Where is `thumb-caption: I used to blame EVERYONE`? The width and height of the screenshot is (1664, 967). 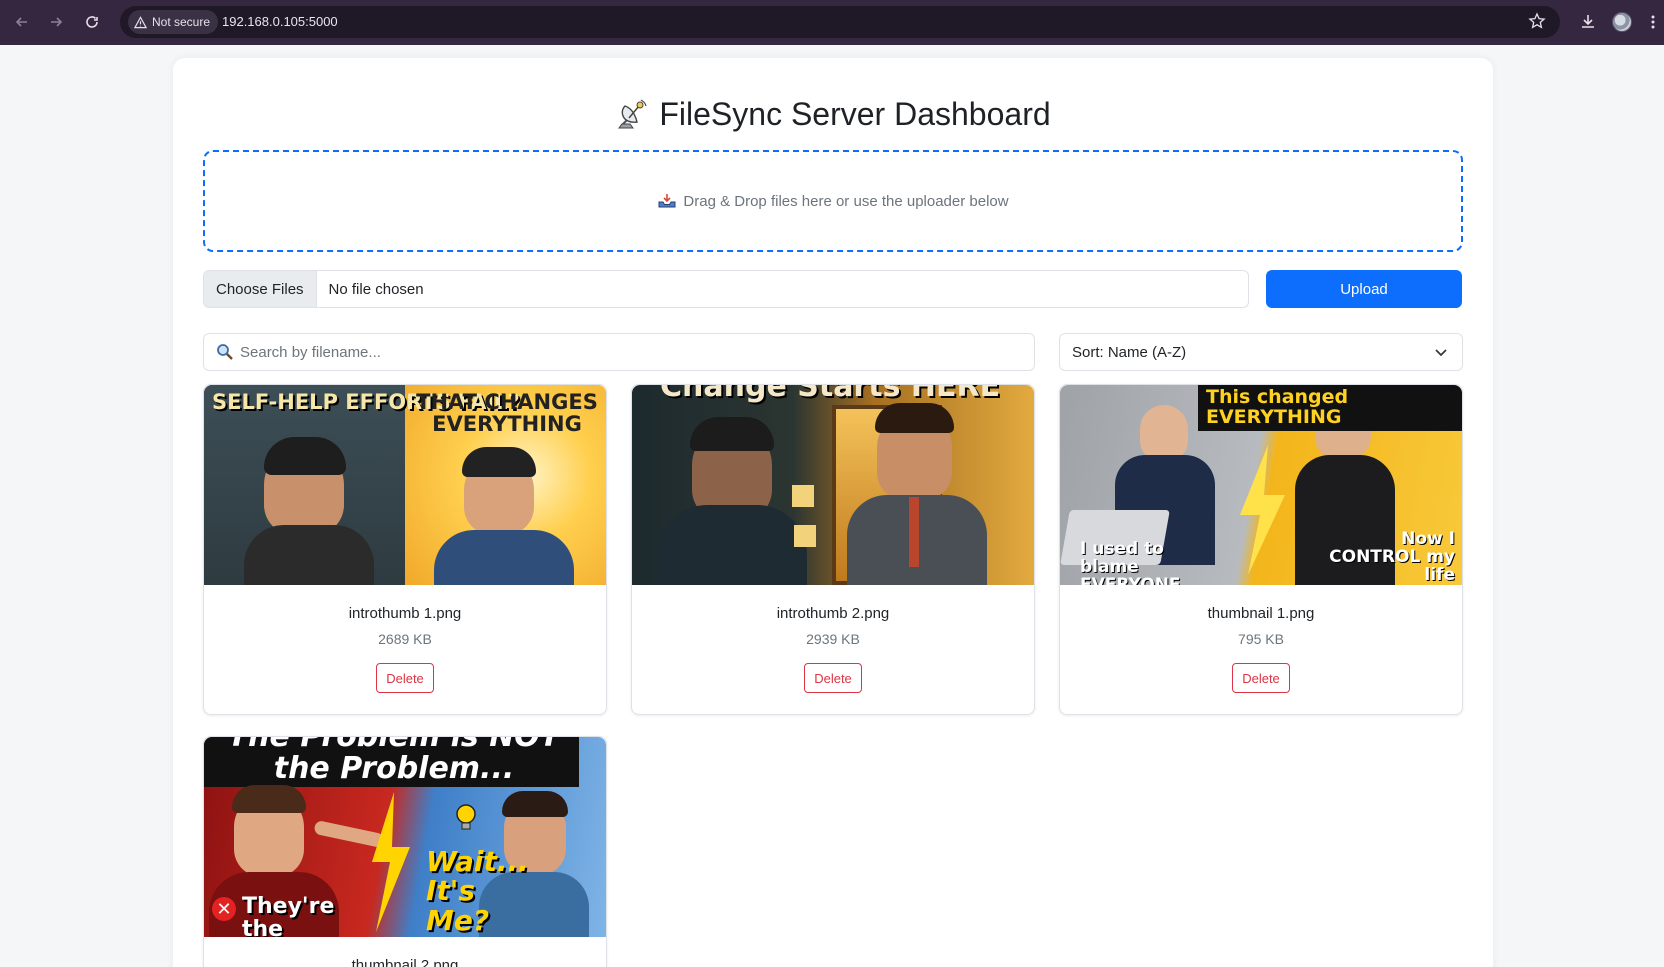
thumb-caption: I used to blame EVERYONE is located at coordinates (1130, 562).